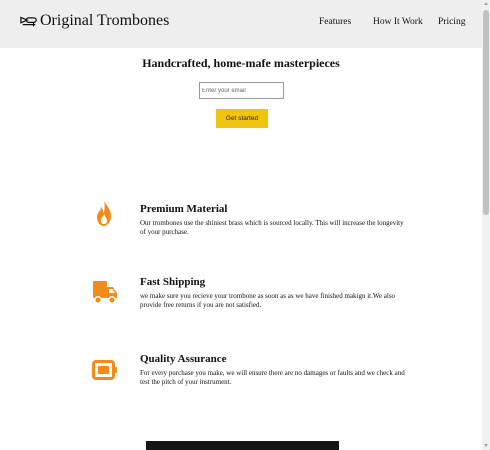  Describe the element at coordinates (486, 445) in the screenshot. I see `scroll-down-arrow-icon` at that location.